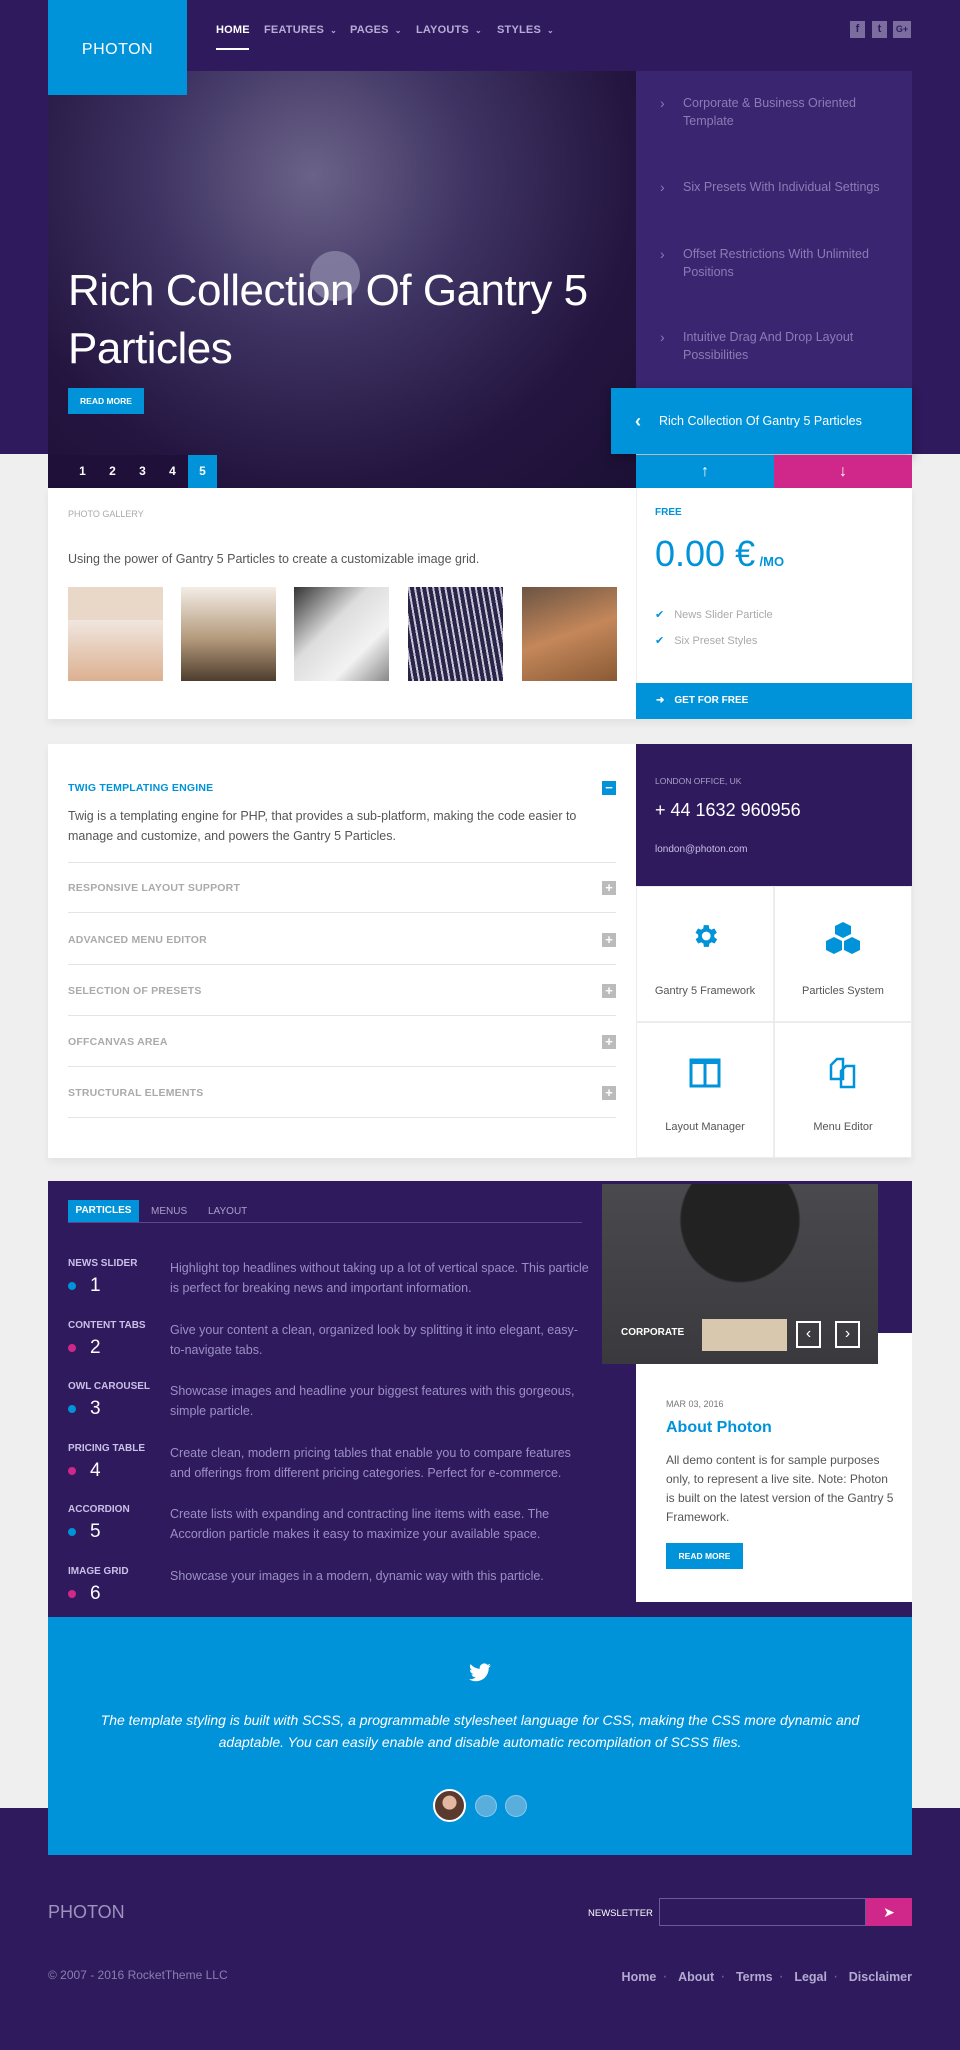 The width and height of the screenshot is (960, 2050). What do you see at coordinates (106, 401) in the screenshot?
I see `hero-read-more-button: READ MORE` at bounding box center [106, 401].